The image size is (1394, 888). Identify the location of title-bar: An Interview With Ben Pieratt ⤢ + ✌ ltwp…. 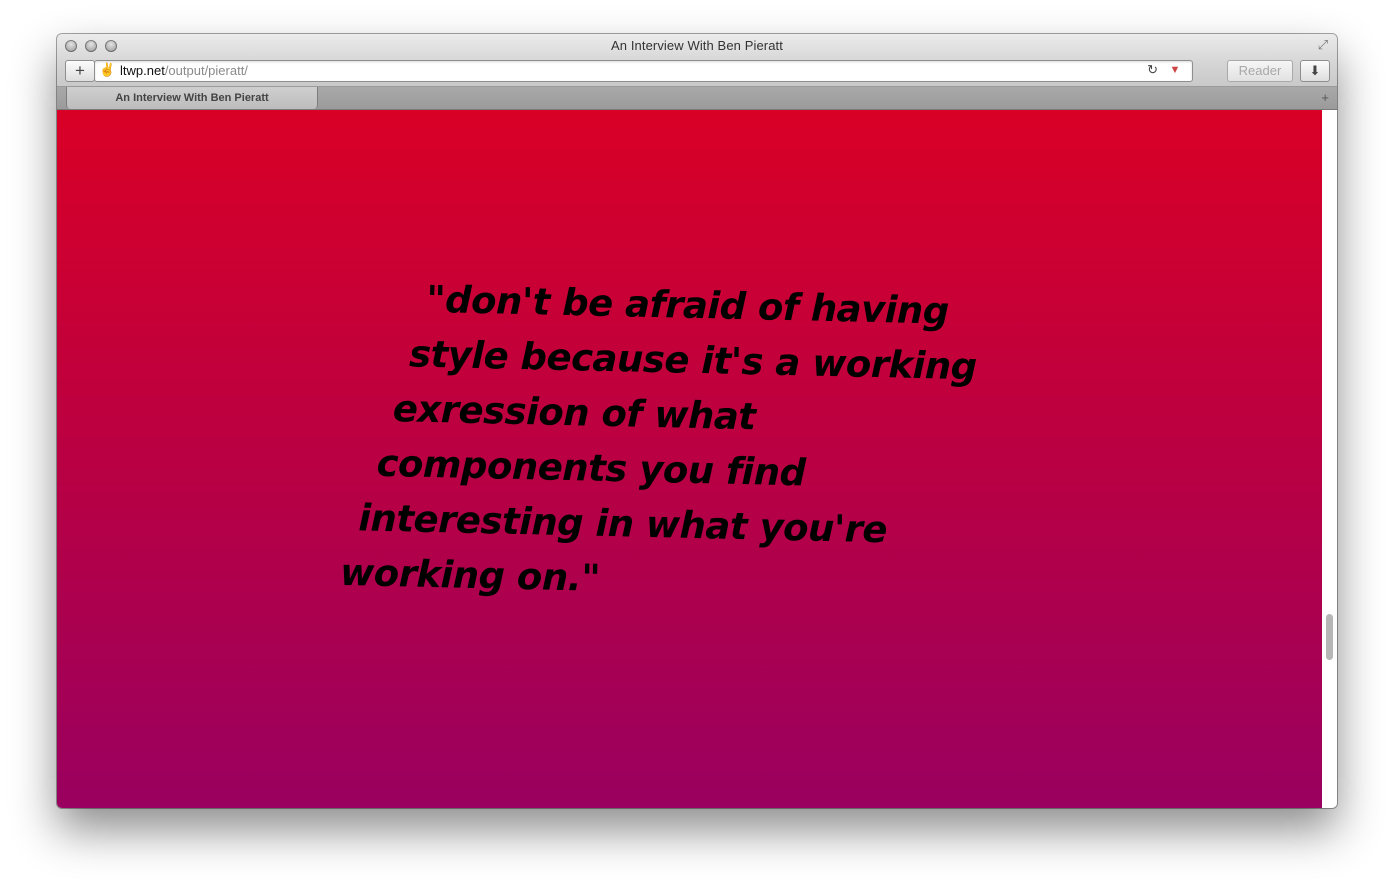
(697, 60).